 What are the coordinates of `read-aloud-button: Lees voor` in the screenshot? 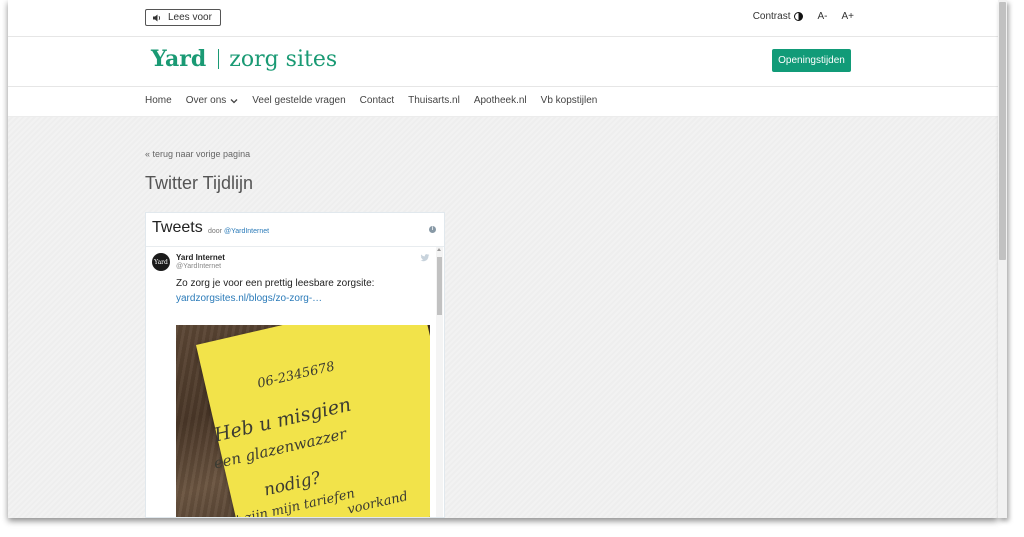 It's located at (183, 17).